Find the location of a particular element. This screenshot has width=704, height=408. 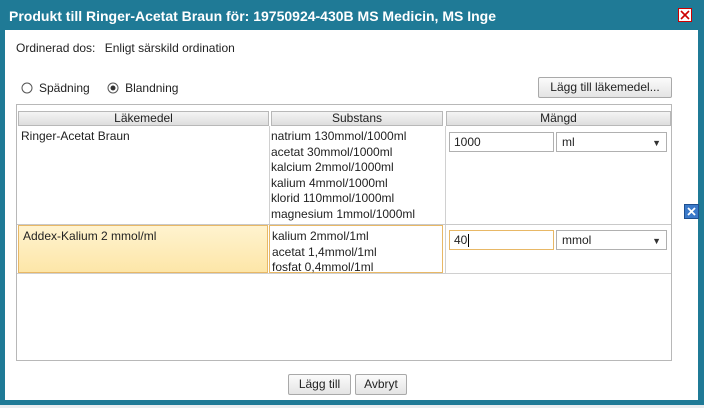

unit-select-row-2: mmol ▼ is located at coordinates (611, 240).